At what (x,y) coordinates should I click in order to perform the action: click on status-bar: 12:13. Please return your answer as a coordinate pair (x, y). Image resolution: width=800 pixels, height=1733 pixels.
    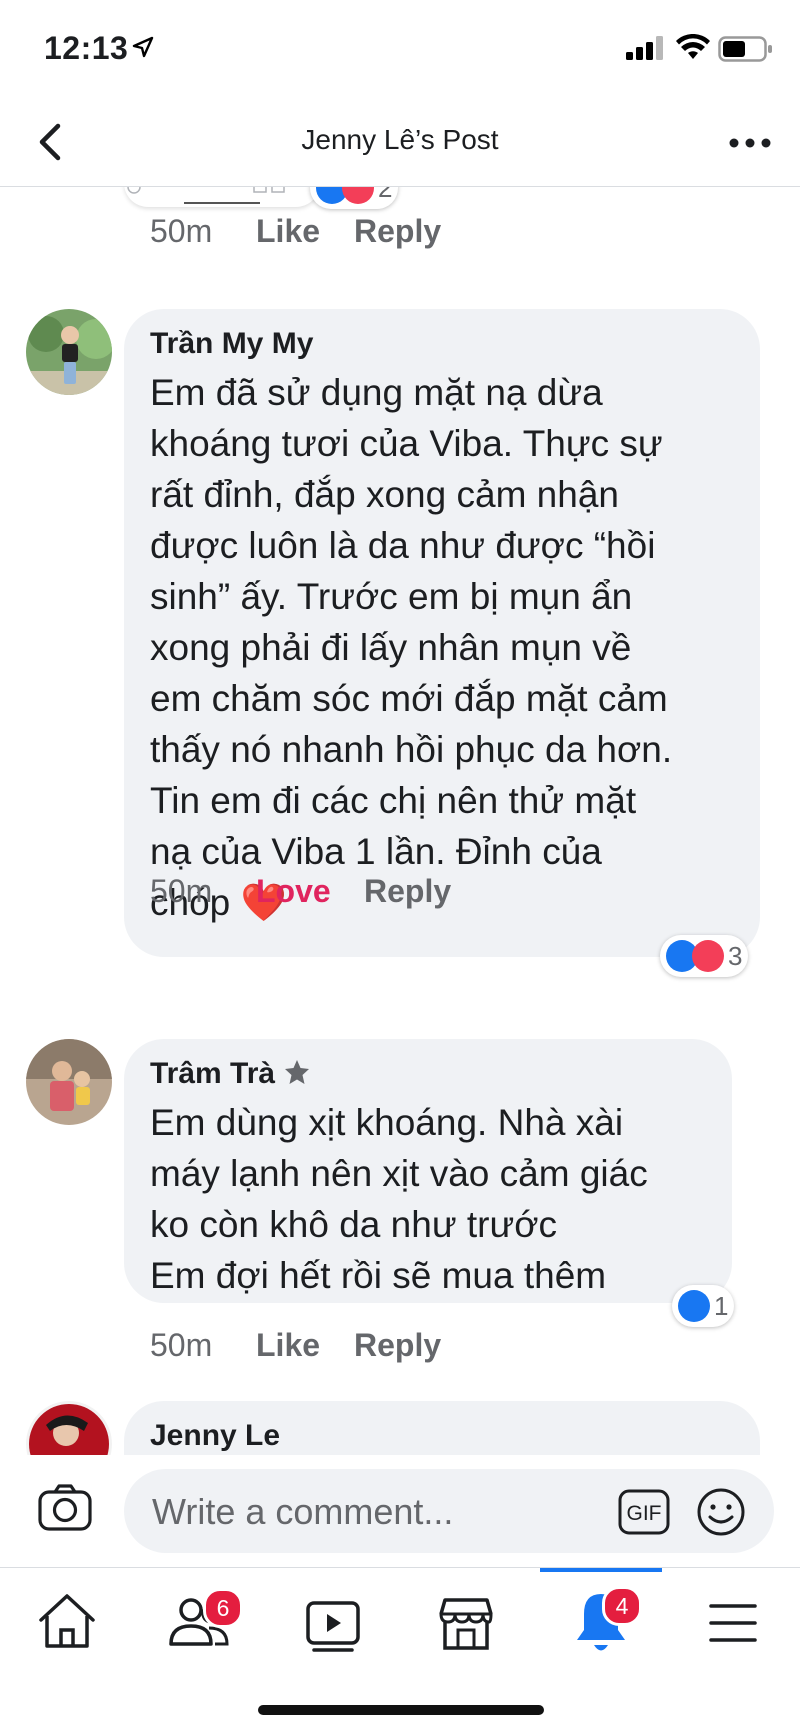
    Looking at the image, I should click on (400, 50).